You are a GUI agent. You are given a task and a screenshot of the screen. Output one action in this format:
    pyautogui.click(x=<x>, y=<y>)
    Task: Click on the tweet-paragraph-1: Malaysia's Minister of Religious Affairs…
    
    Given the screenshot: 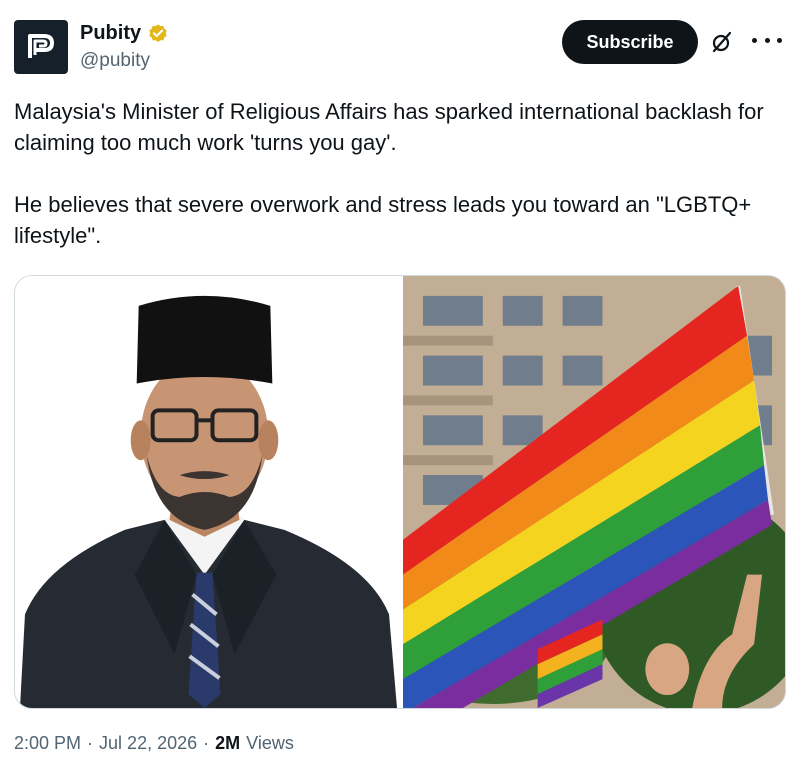 What is the action you would take?
    pyautogui.click(x=389, y=127)
    